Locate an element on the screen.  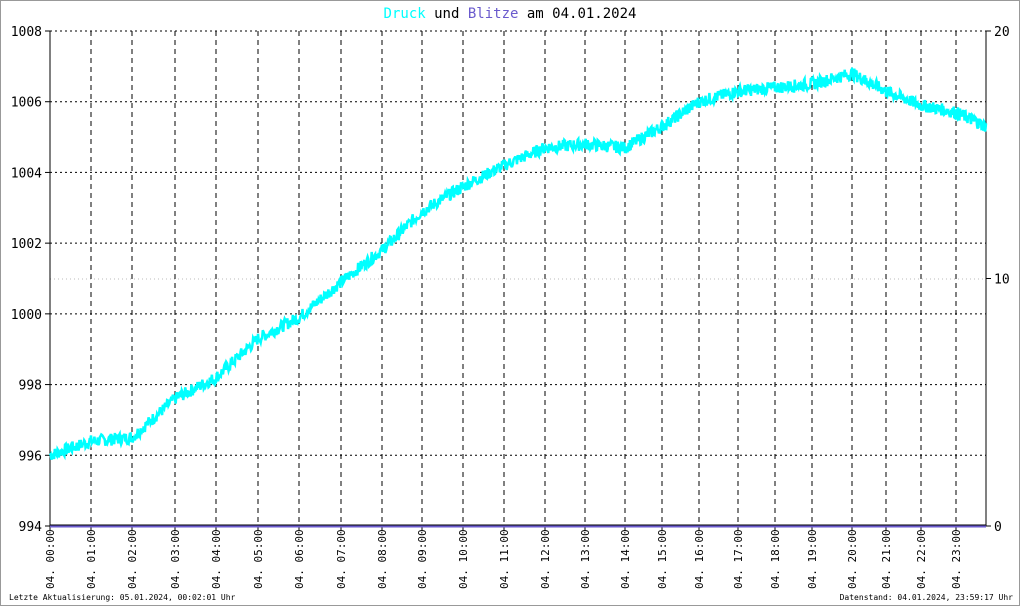
x-tick-label: 04. 09:00 is located at coordinates (422, 559).